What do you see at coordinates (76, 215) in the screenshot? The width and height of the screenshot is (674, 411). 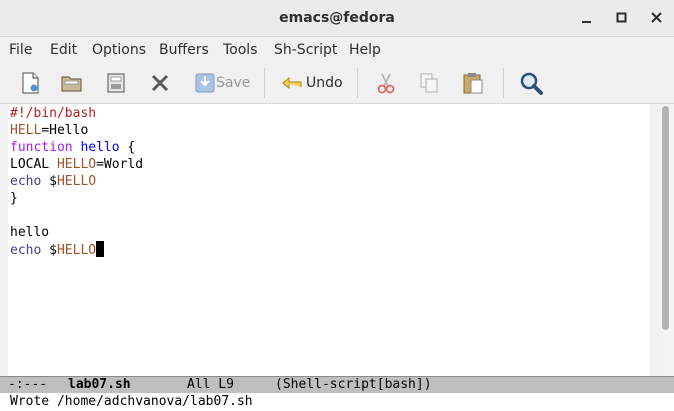 I see `code-line` at bounding box center [76, 215].